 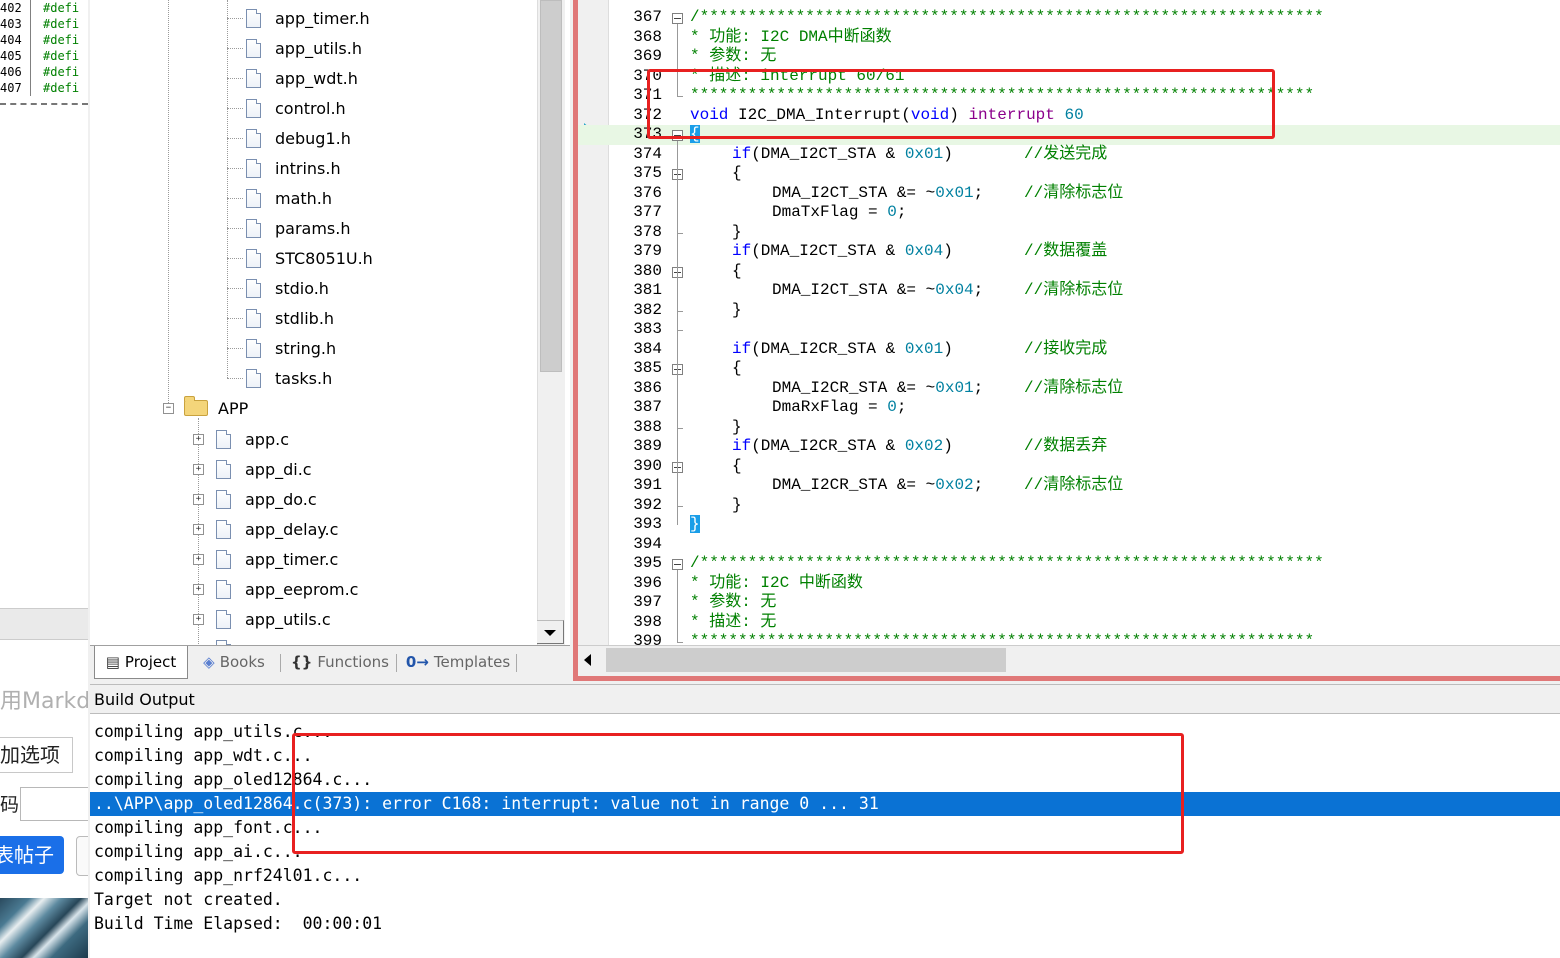 I want to click on code-line: 391 DMA_I2CR_STA &= ~0x02; //清除标志位, so click(x=1069, y=486).